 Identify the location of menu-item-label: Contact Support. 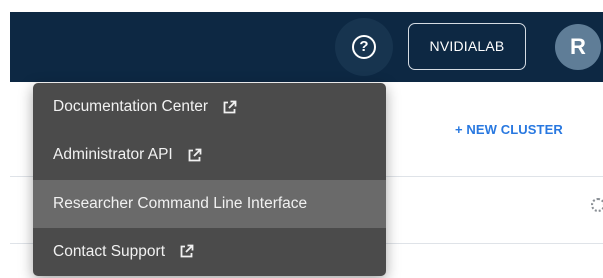
(109, 251).